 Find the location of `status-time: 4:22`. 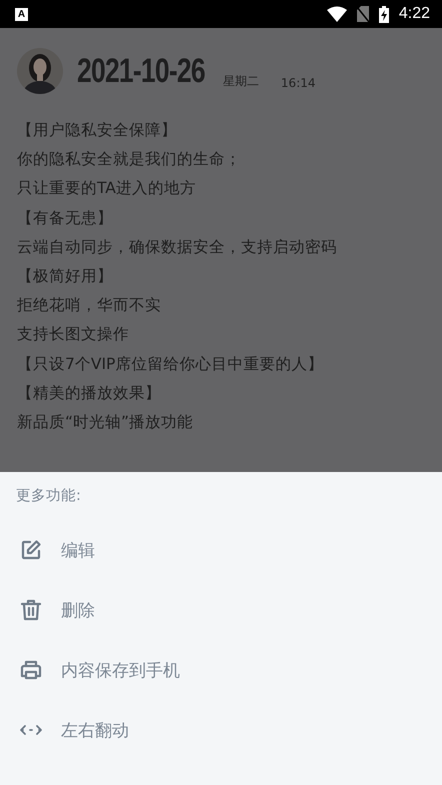

status-time: 4:22 is located at coordinates (414, 14).